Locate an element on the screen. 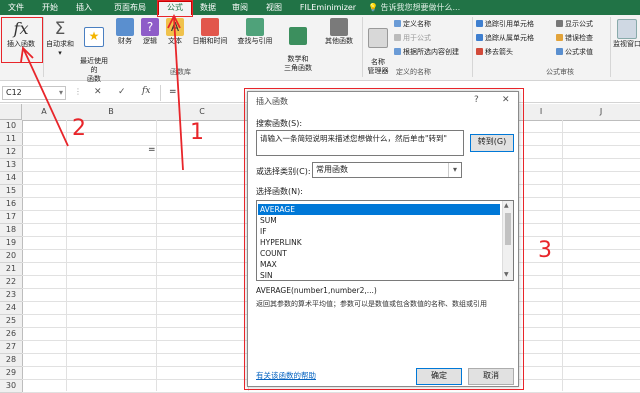 This screenshot has height=393, width=640. annotation-number-1: 1 is located at coordinates (197, 132).